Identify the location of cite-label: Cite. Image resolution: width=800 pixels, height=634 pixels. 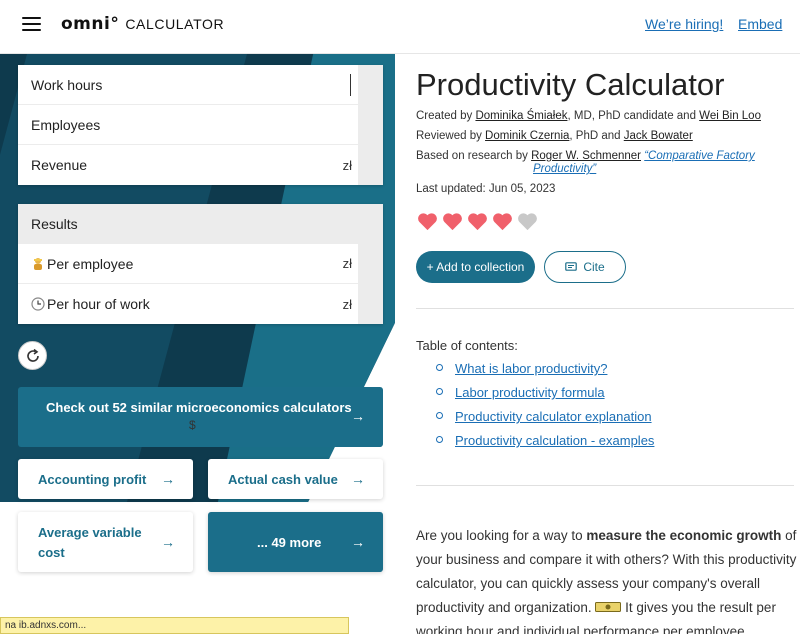
(594, 267).